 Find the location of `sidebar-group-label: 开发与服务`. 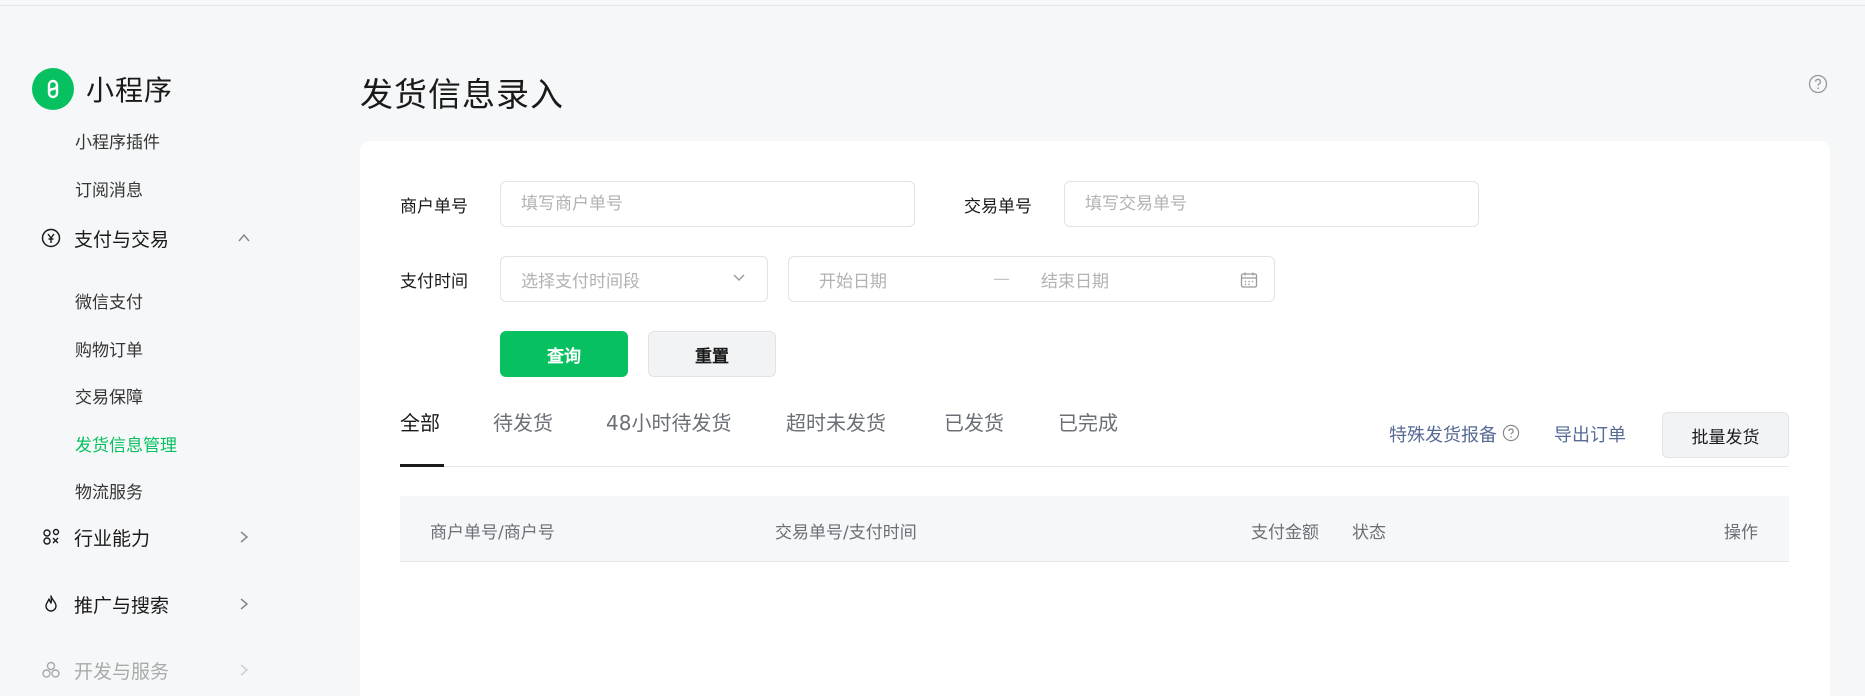

sidebar-group-label: 开发与服务 is located at coordinates (122, 671).